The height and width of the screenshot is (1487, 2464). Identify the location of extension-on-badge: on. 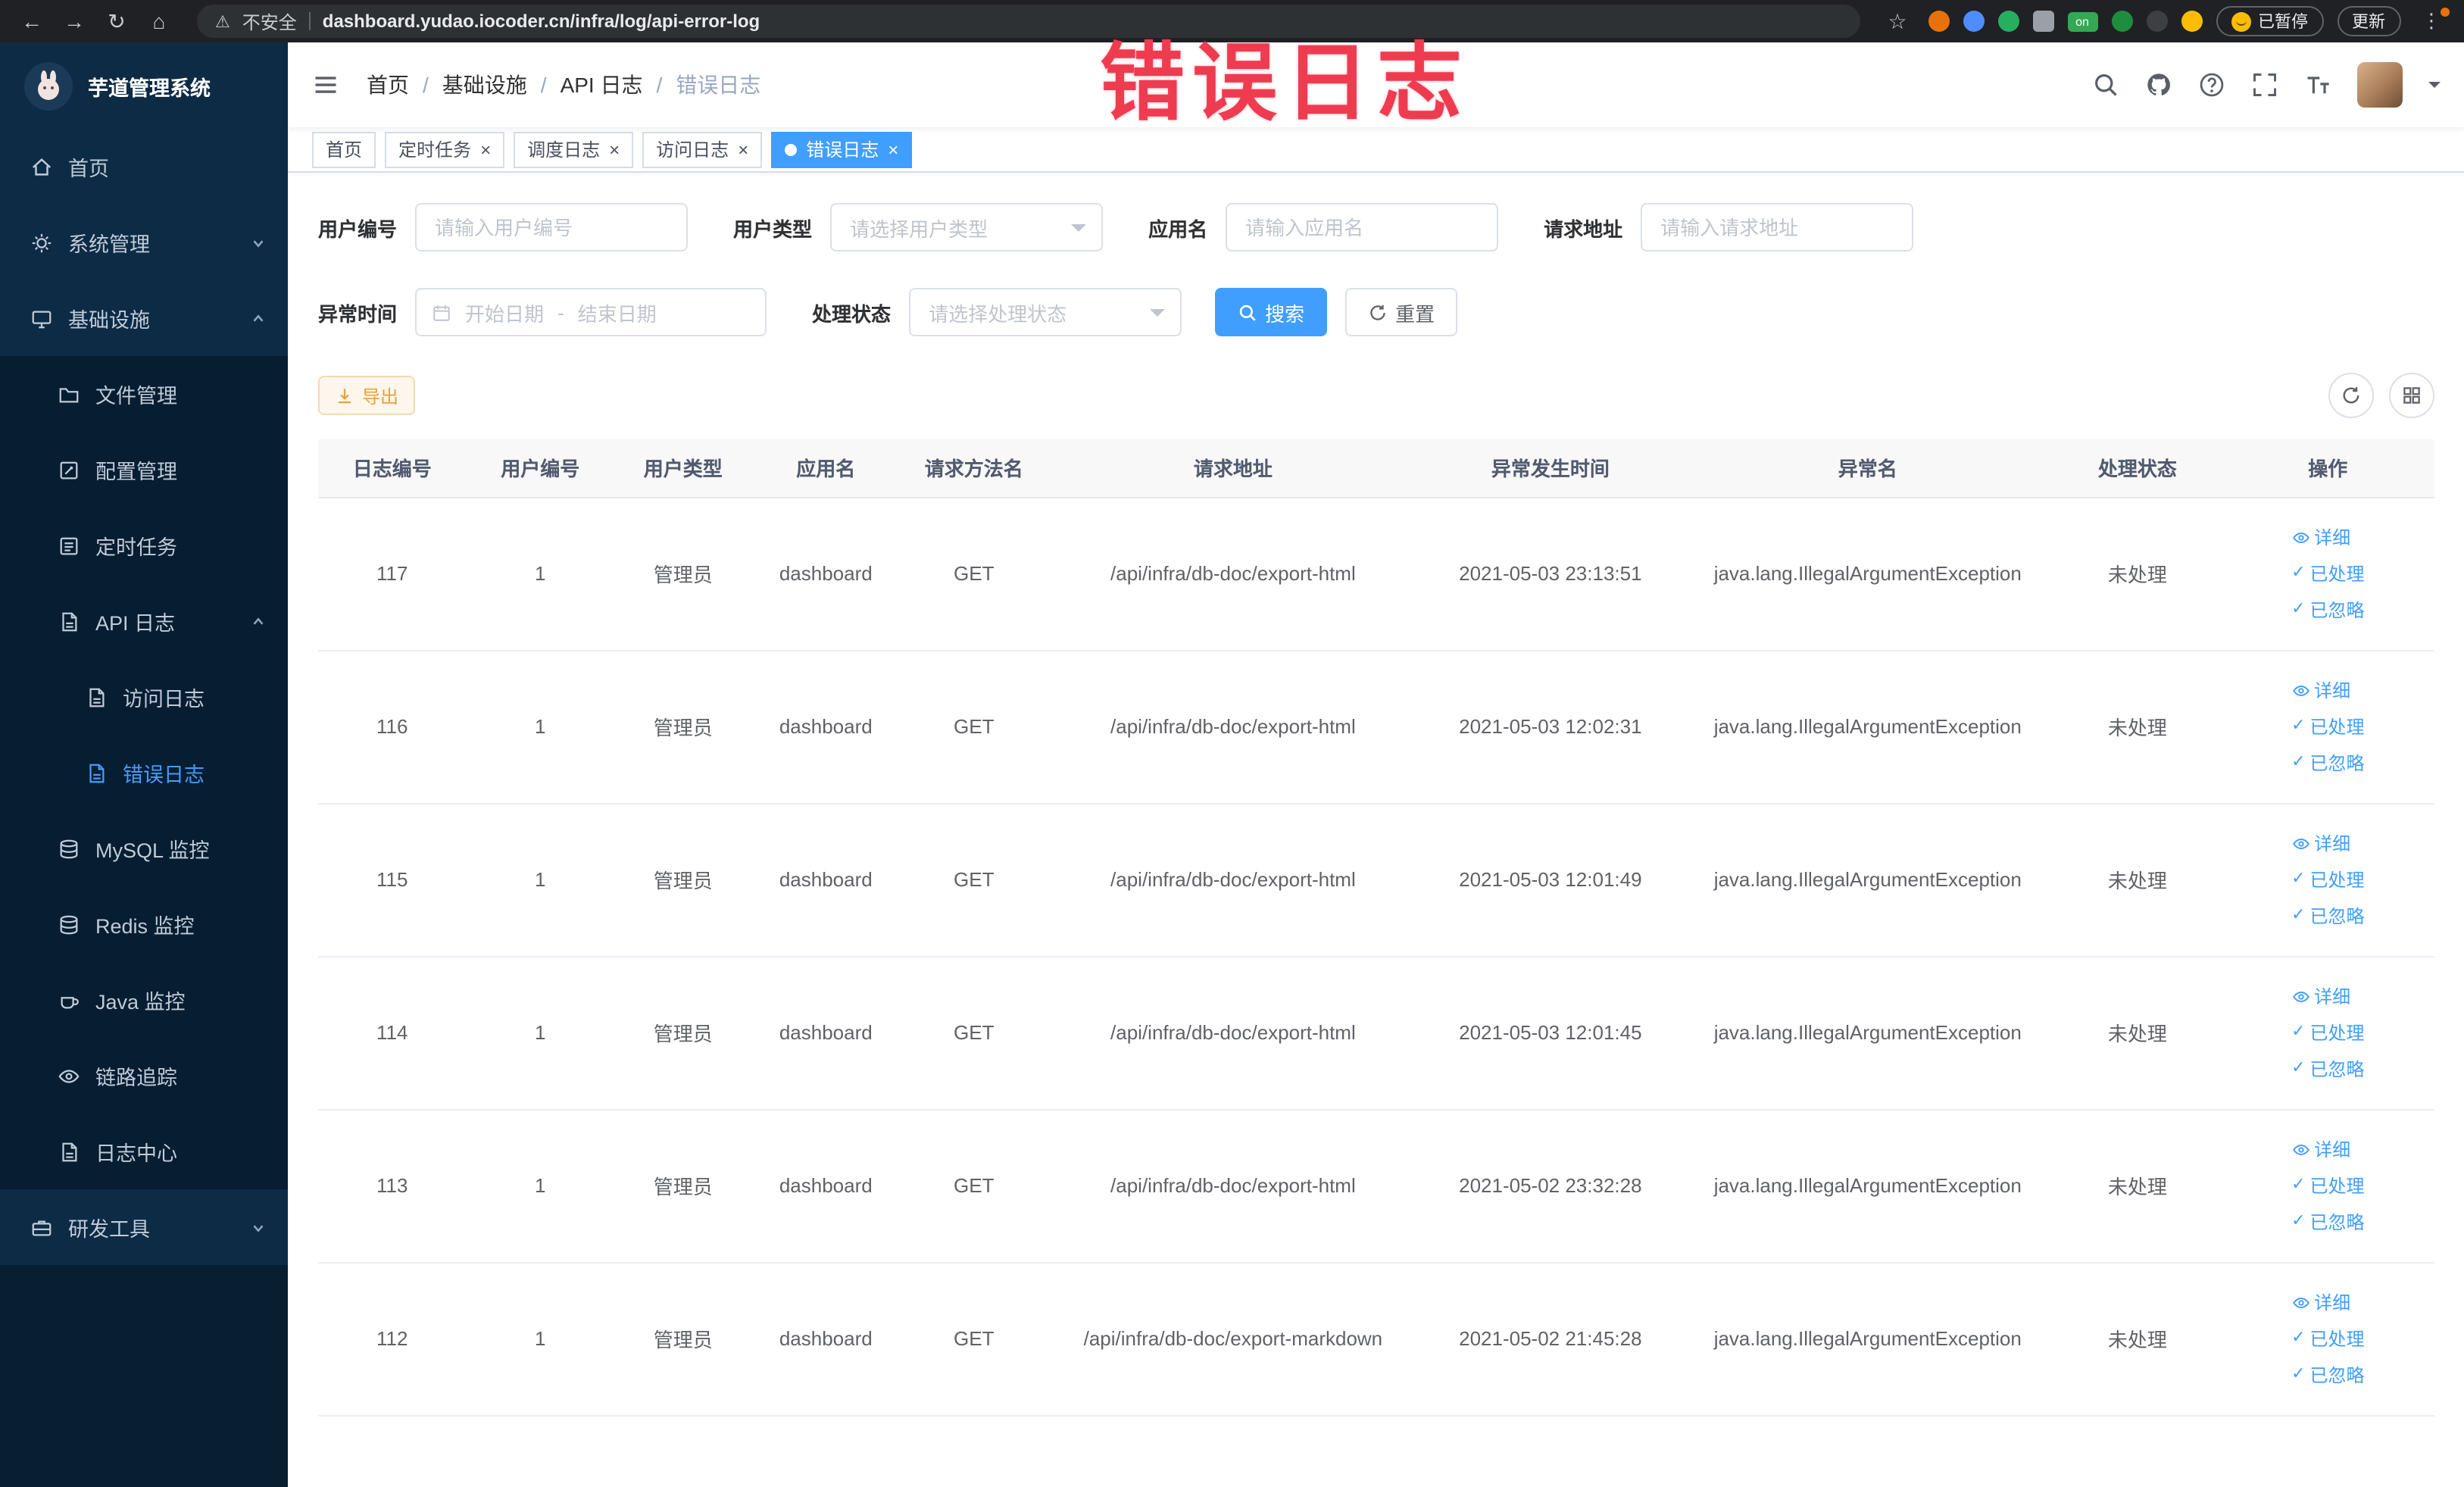
(2082, 21).